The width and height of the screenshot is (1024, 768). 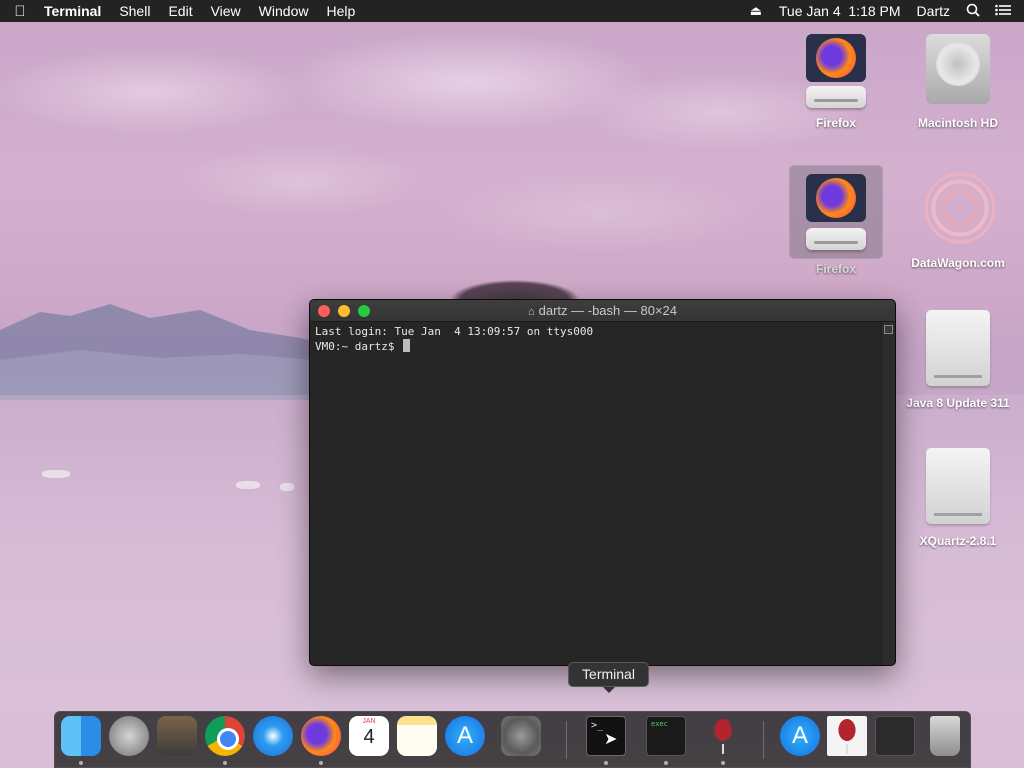 I want to click on terminal-title-text: dartz — -bash — 80×24, so click(x=608, y=310).